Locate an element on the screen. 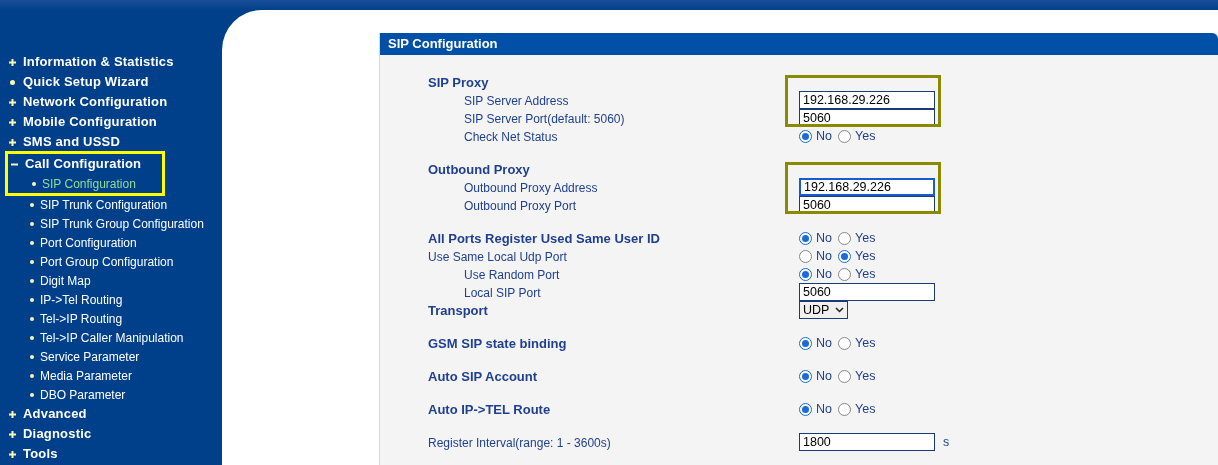 This screenshot has width=1218, height=465. nav-item: Information & Statistics is located at coordinates (98, 62).